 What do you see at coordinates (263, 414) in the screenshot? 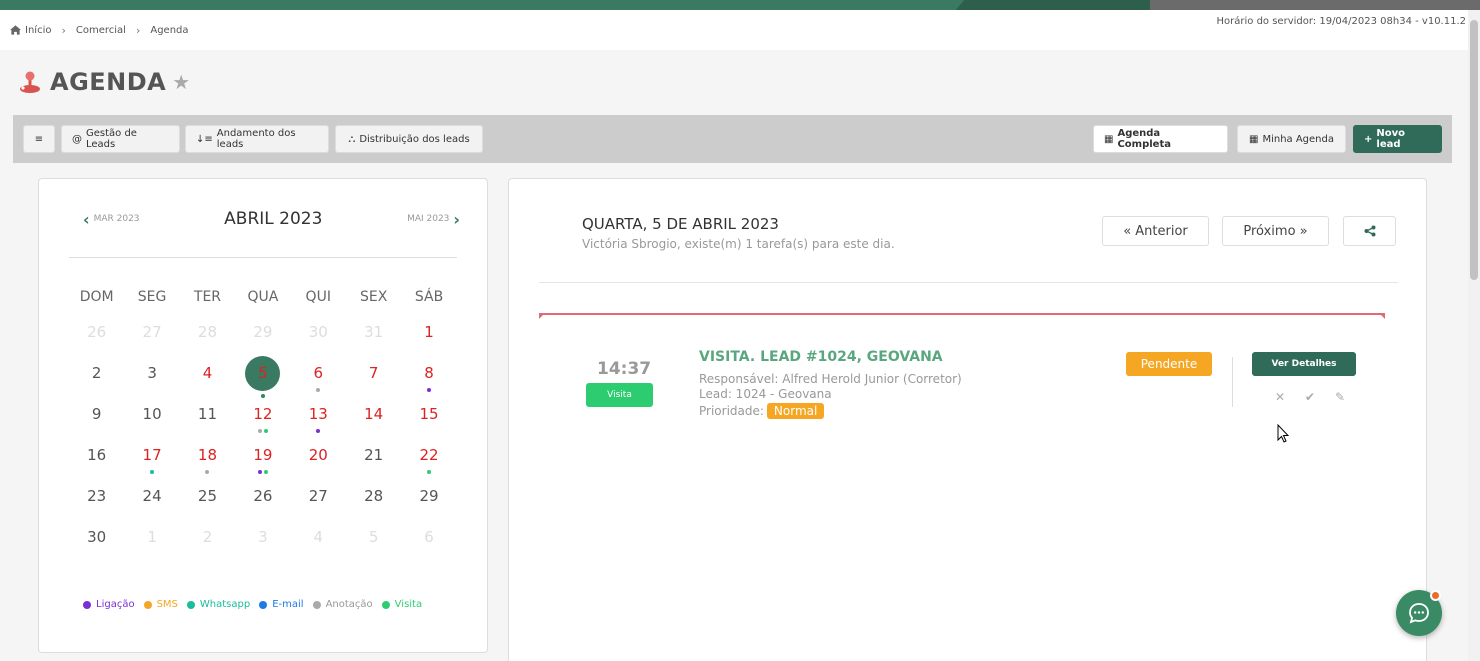
I see `day-number: 12` at bounding box center [263, 414].